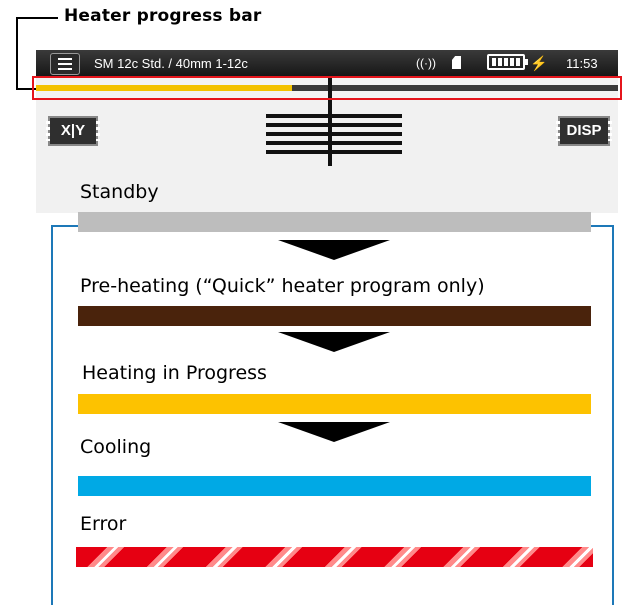  What do you see at coordinates (327, 88) in the screenshot?
I see `progress-bar-highlight` at bounding box center [327, 88].